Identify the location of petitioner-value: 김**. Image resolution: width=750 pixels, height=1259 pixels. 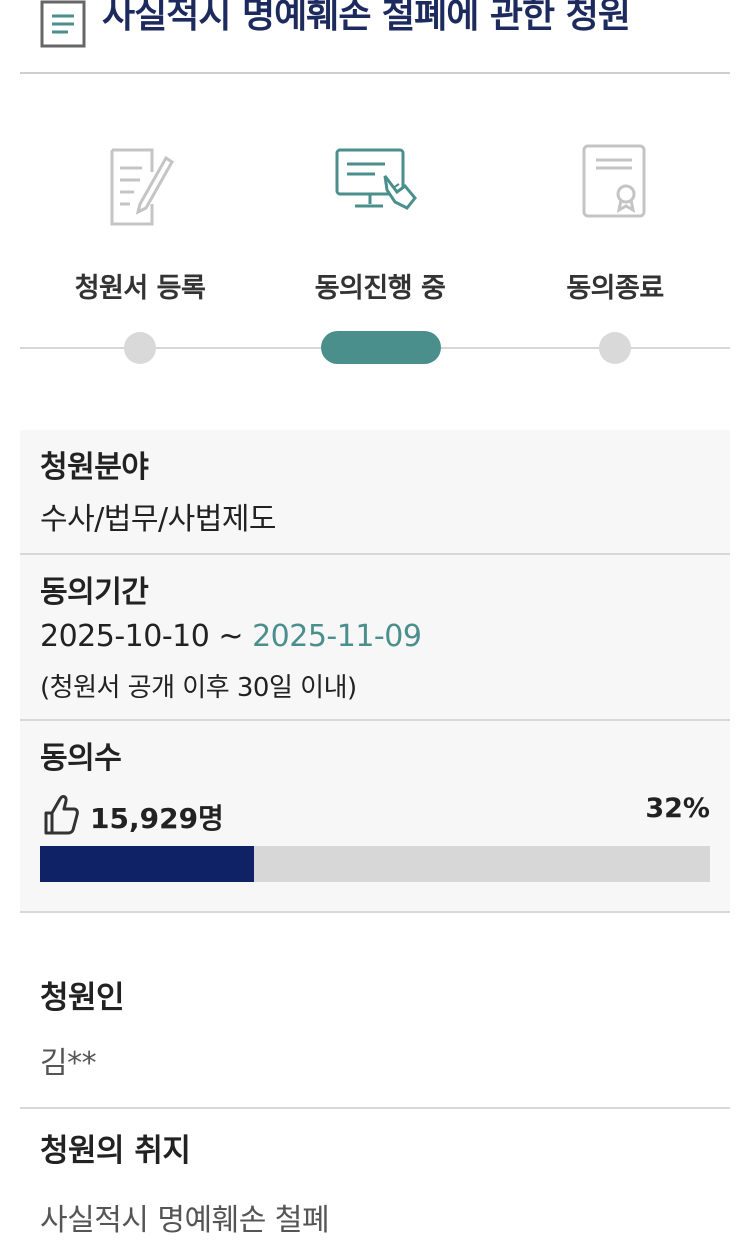
(68, 1063).